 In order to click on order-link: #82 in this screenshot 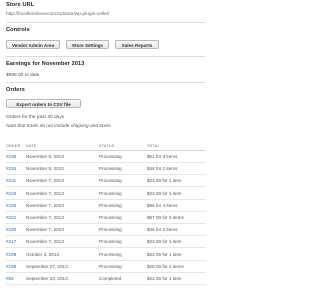, I will do `click(10, 278)`.